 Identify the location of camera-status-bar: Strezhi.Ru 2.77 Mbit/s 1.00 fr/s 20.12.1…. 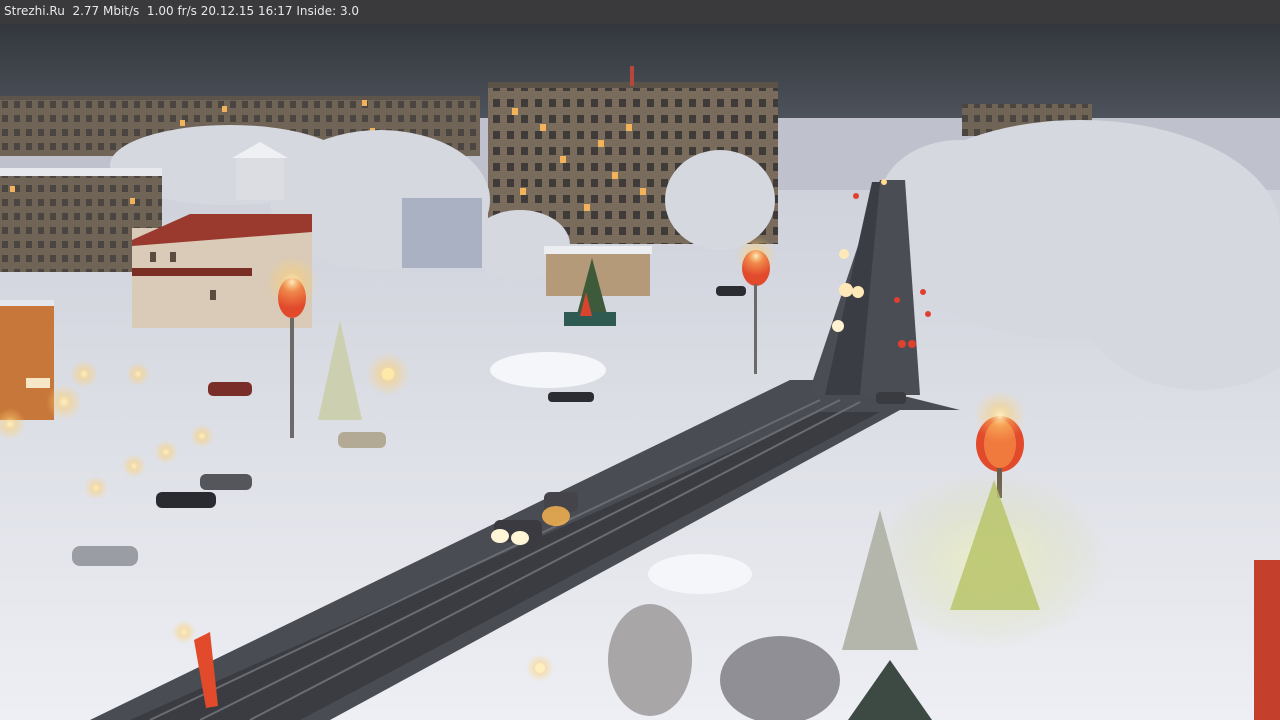
(640, 12).